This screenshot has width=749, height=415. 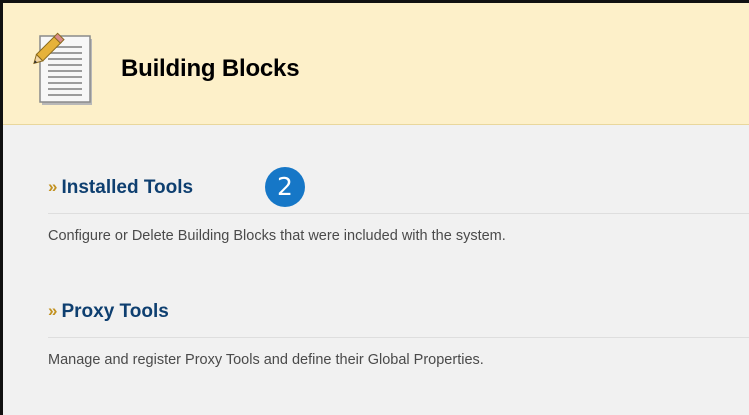 I want to click on proxy-tools-link-label: Proxy Tools, so click(x=115, y=311).